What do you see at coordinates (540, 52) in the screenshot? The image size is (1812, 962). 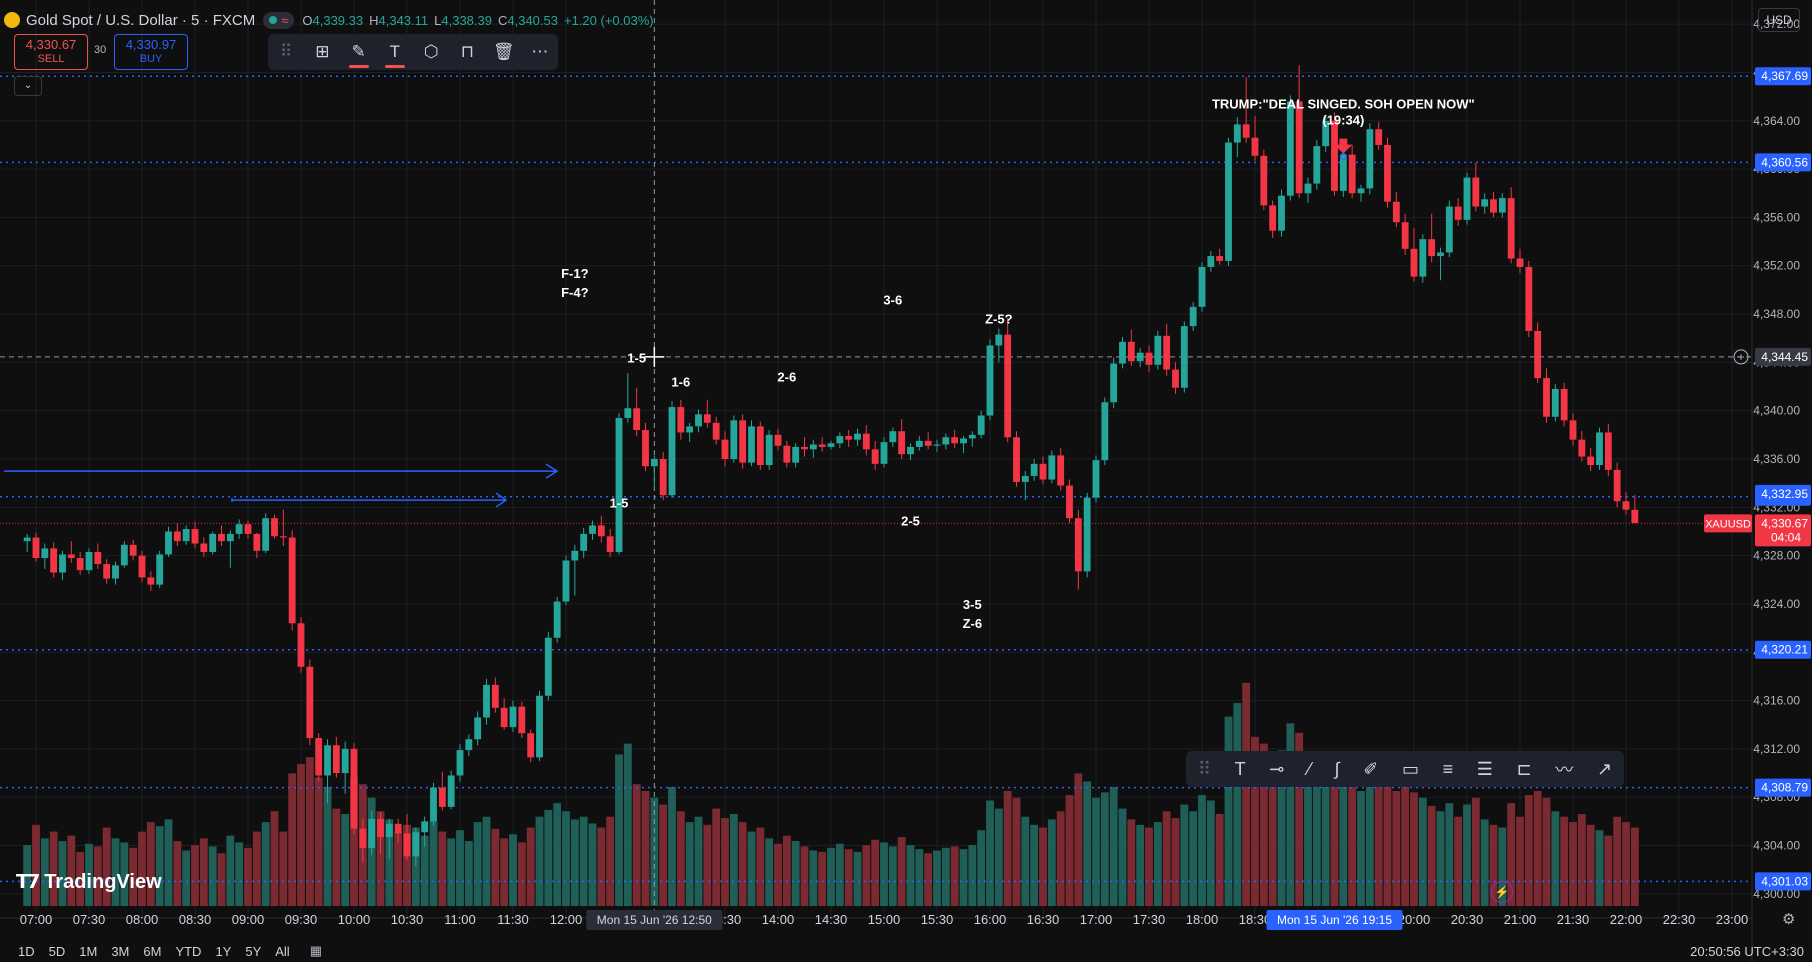 I see `more-icon: ⋯` at bounding box center [540, 52].